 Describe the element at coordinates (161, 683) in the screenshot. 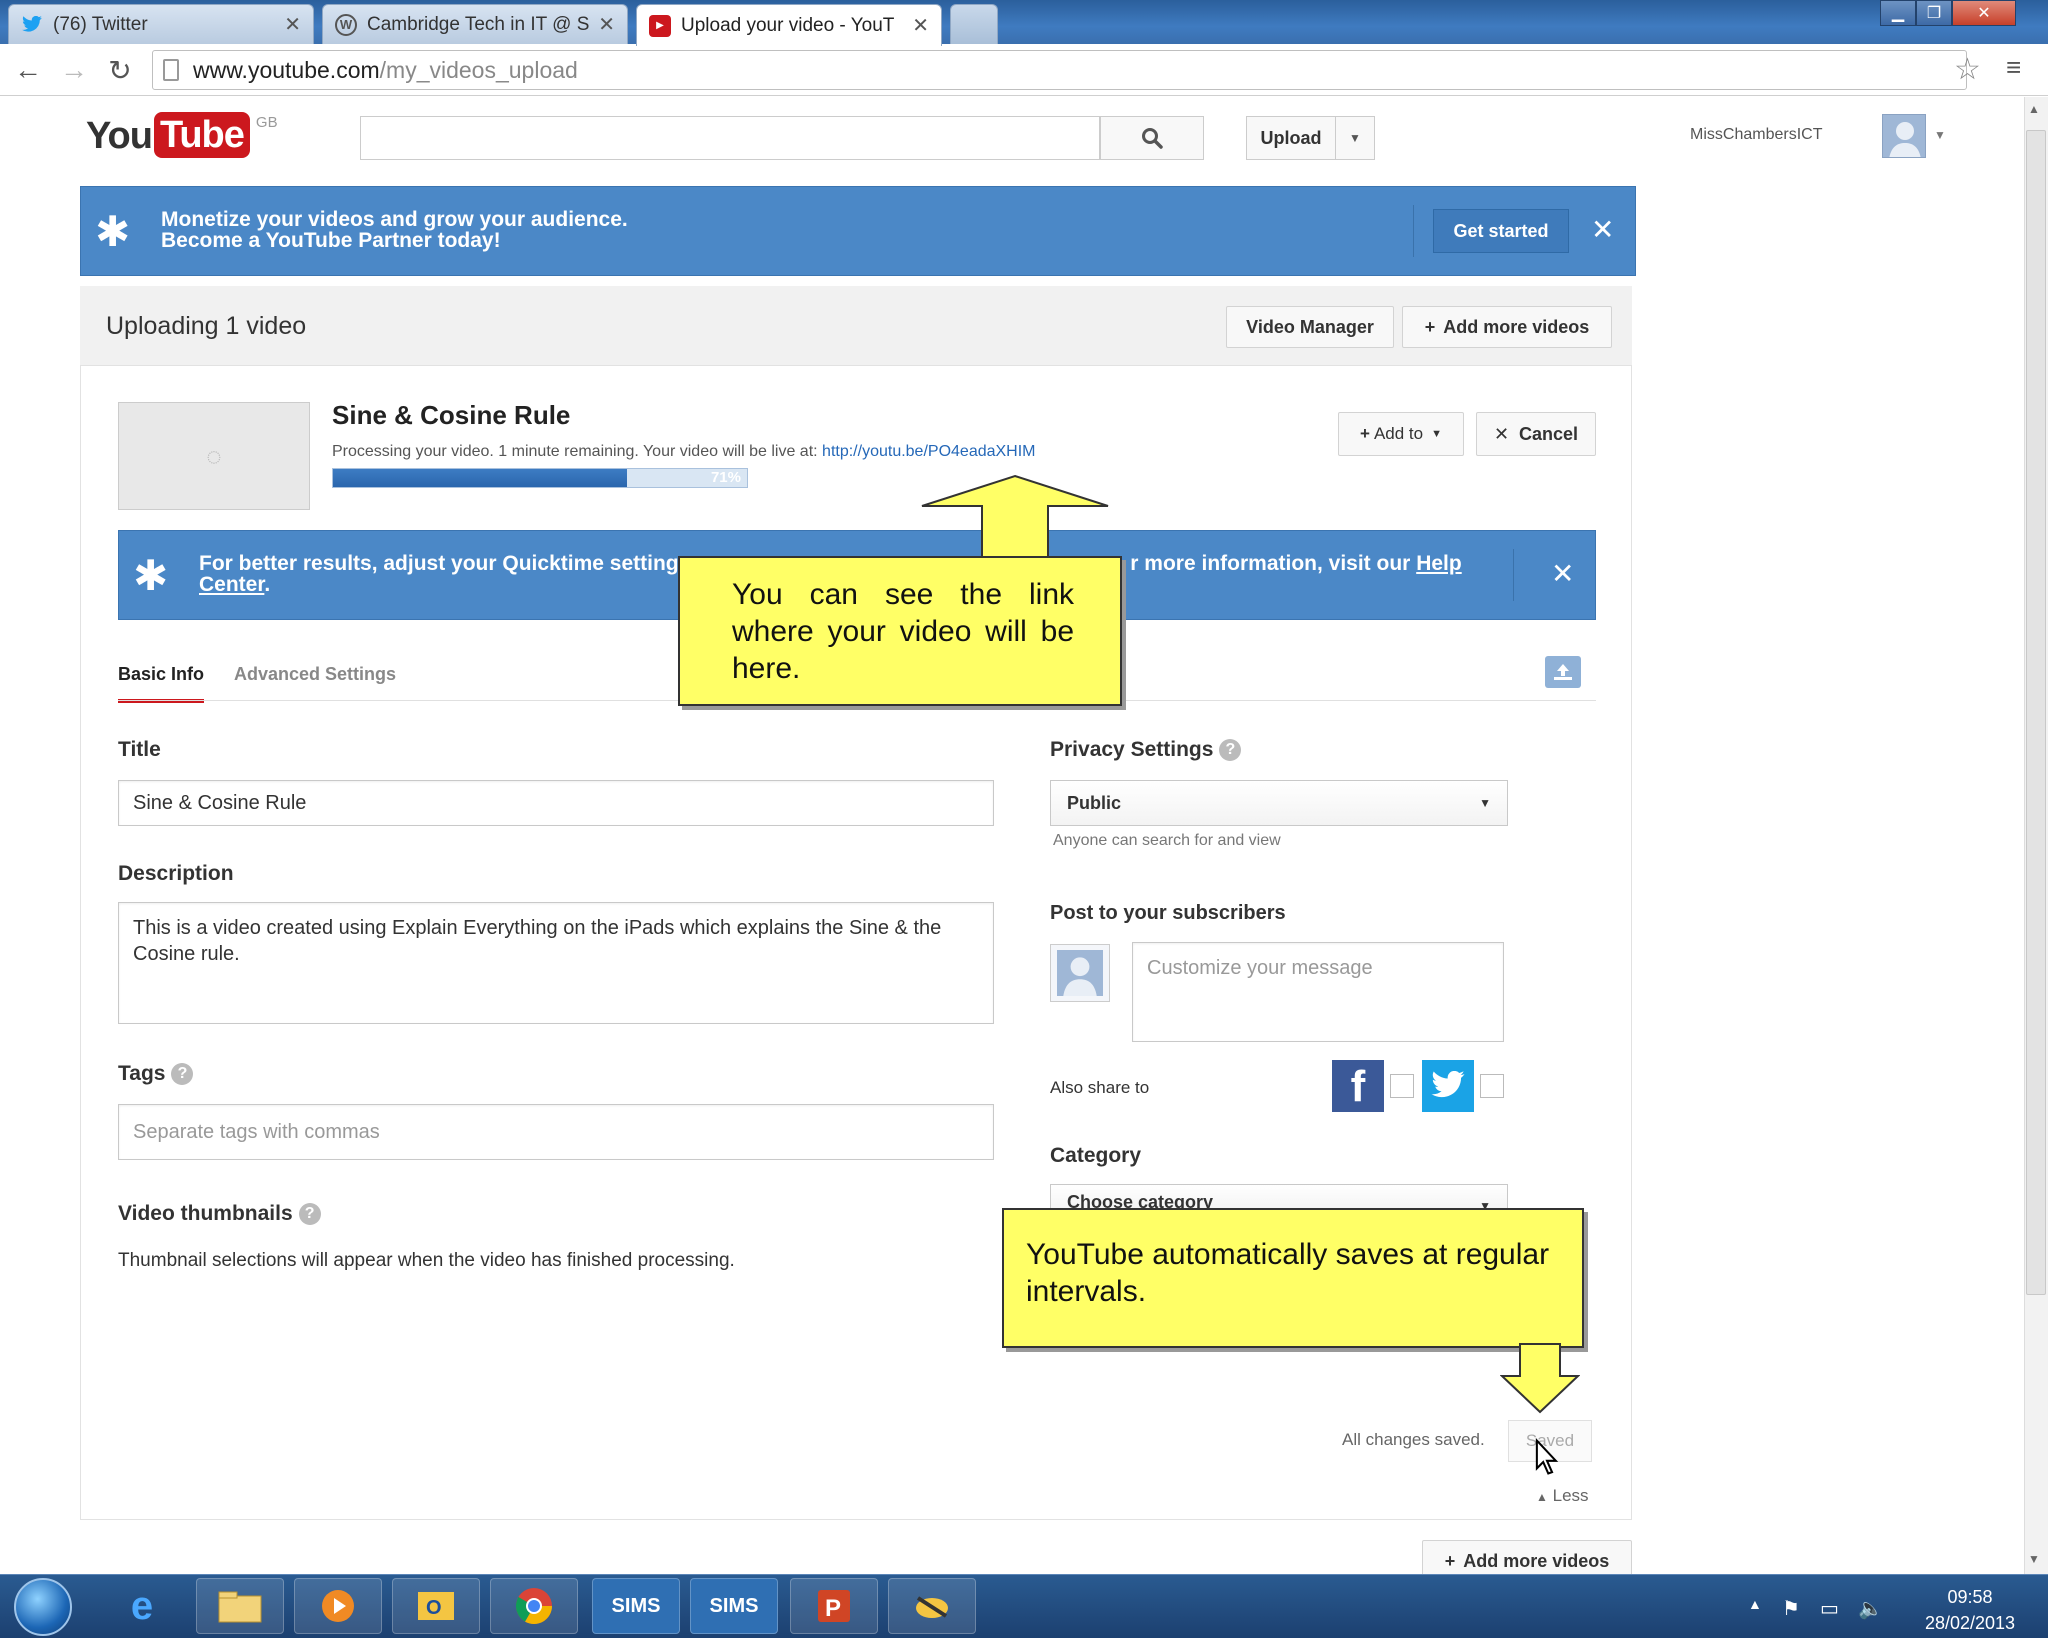

I see `tab-basic-info: Basic Info` at that location.